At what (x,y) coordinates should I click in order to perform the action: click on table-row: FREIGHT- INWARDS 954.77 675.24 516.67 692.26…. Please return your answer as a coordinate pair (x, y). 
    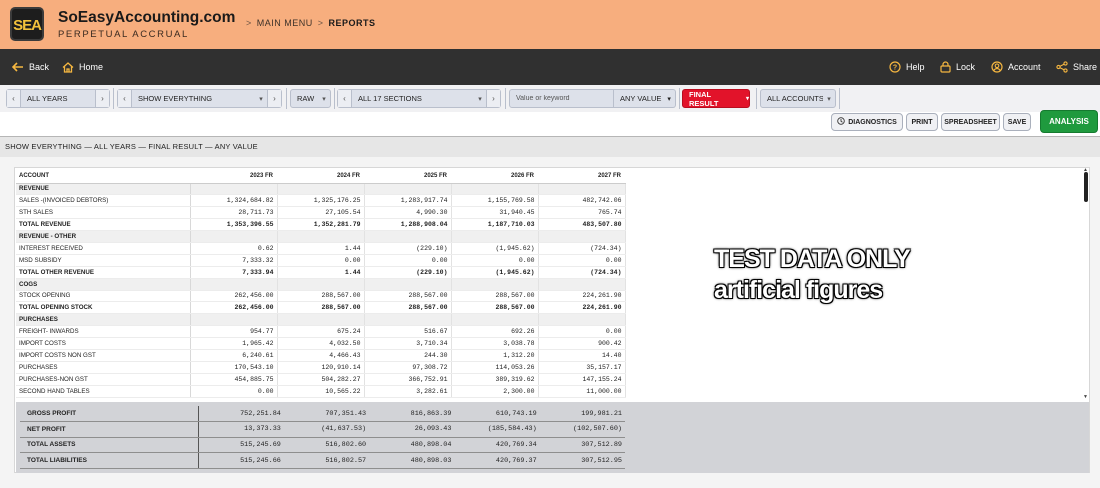
    Looking at the image, I should click on (321, 332).